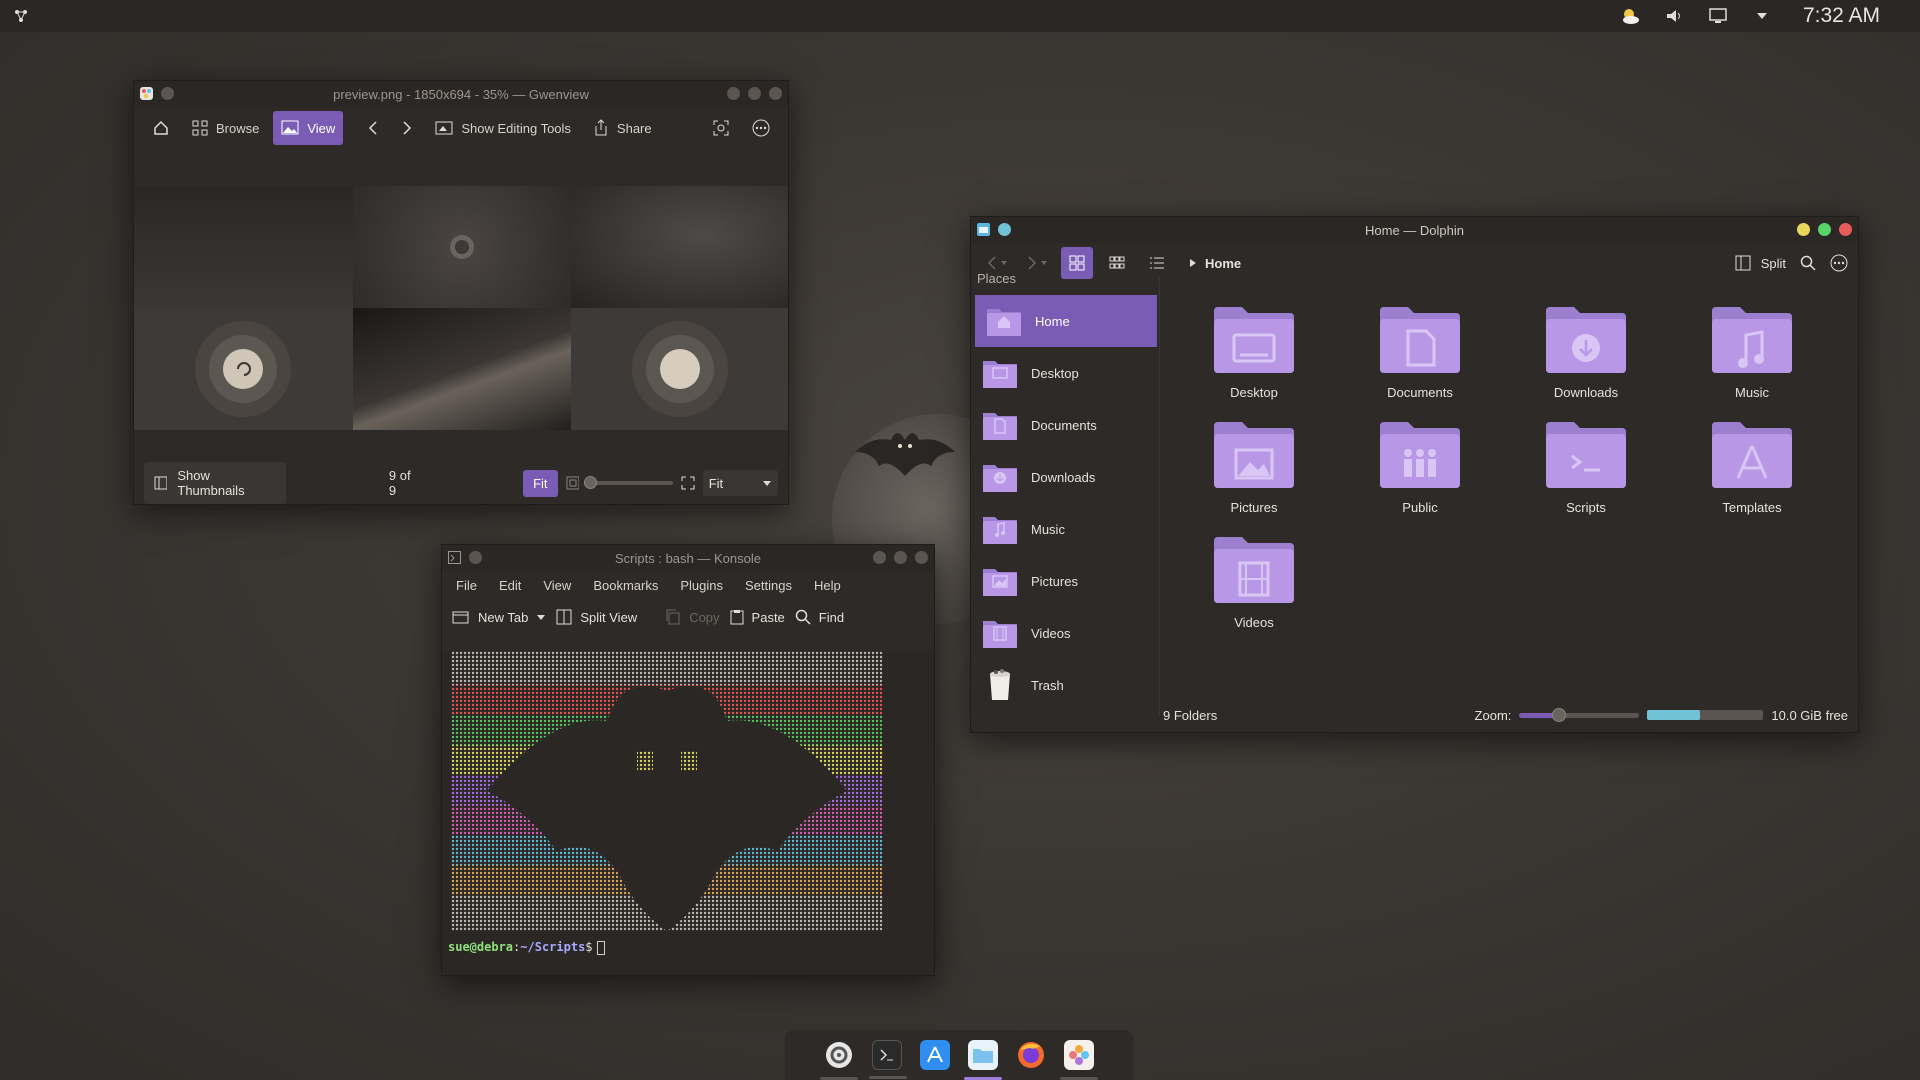  I want to click on files-icon, so click(983, 1060).